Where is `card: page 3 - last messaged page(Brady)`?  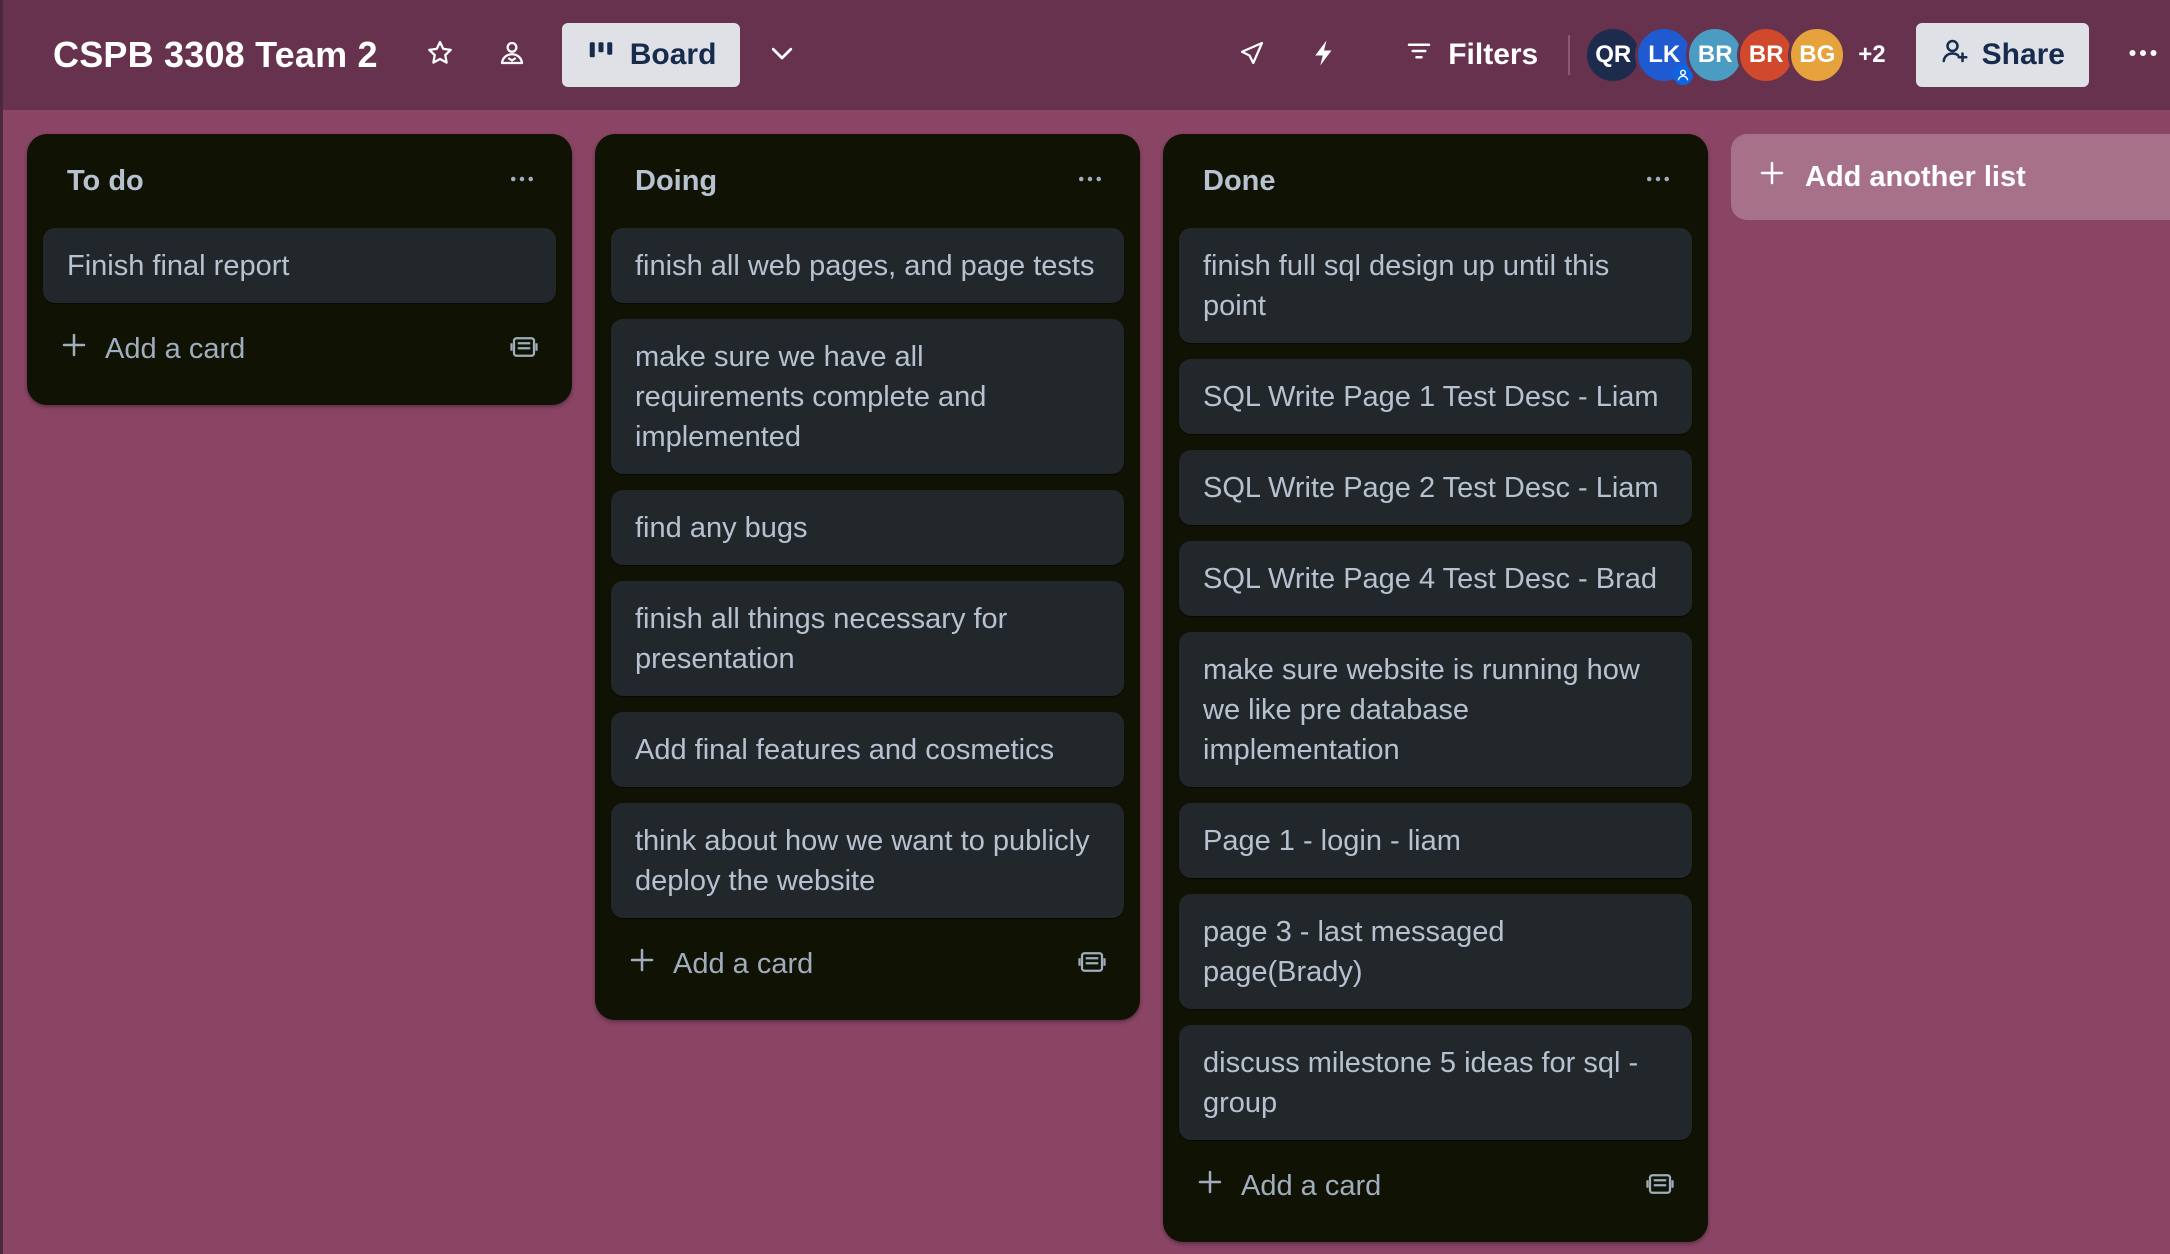 card: page 3 - last messaged page(Brady) is located at coordinates (1435, 951).